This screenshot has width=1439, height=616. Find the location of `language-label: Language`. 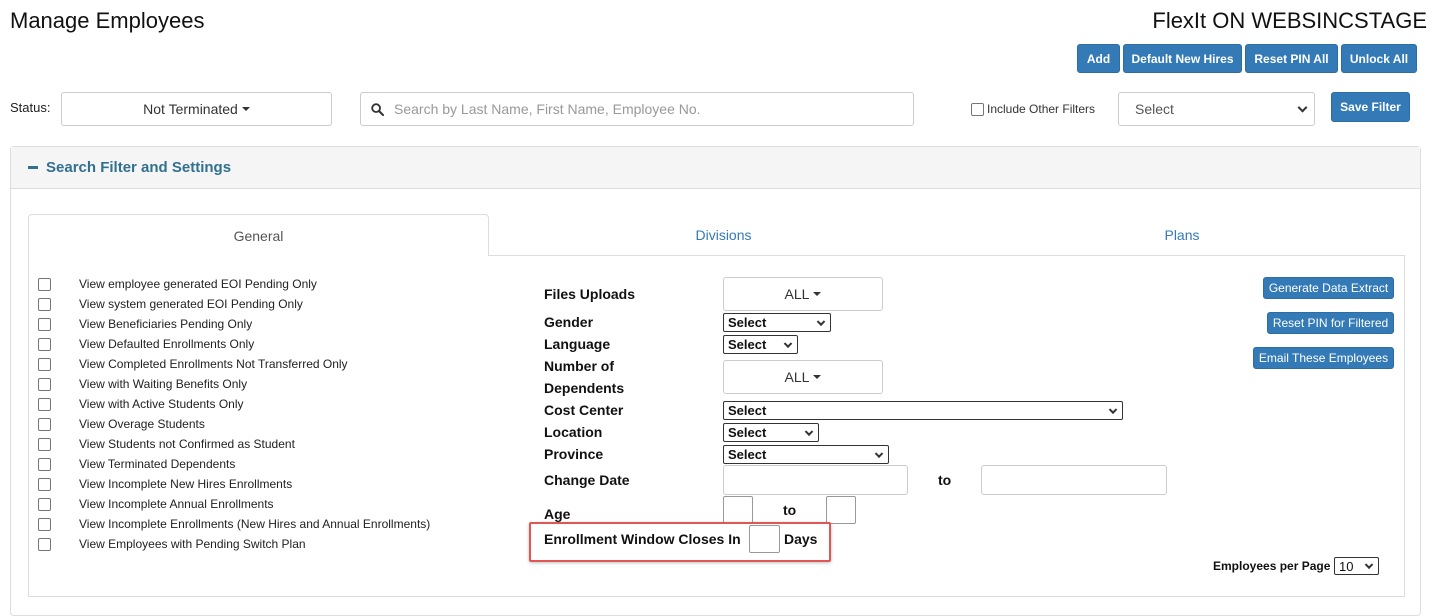

language-label: Language is located at coordinates (577, 344).